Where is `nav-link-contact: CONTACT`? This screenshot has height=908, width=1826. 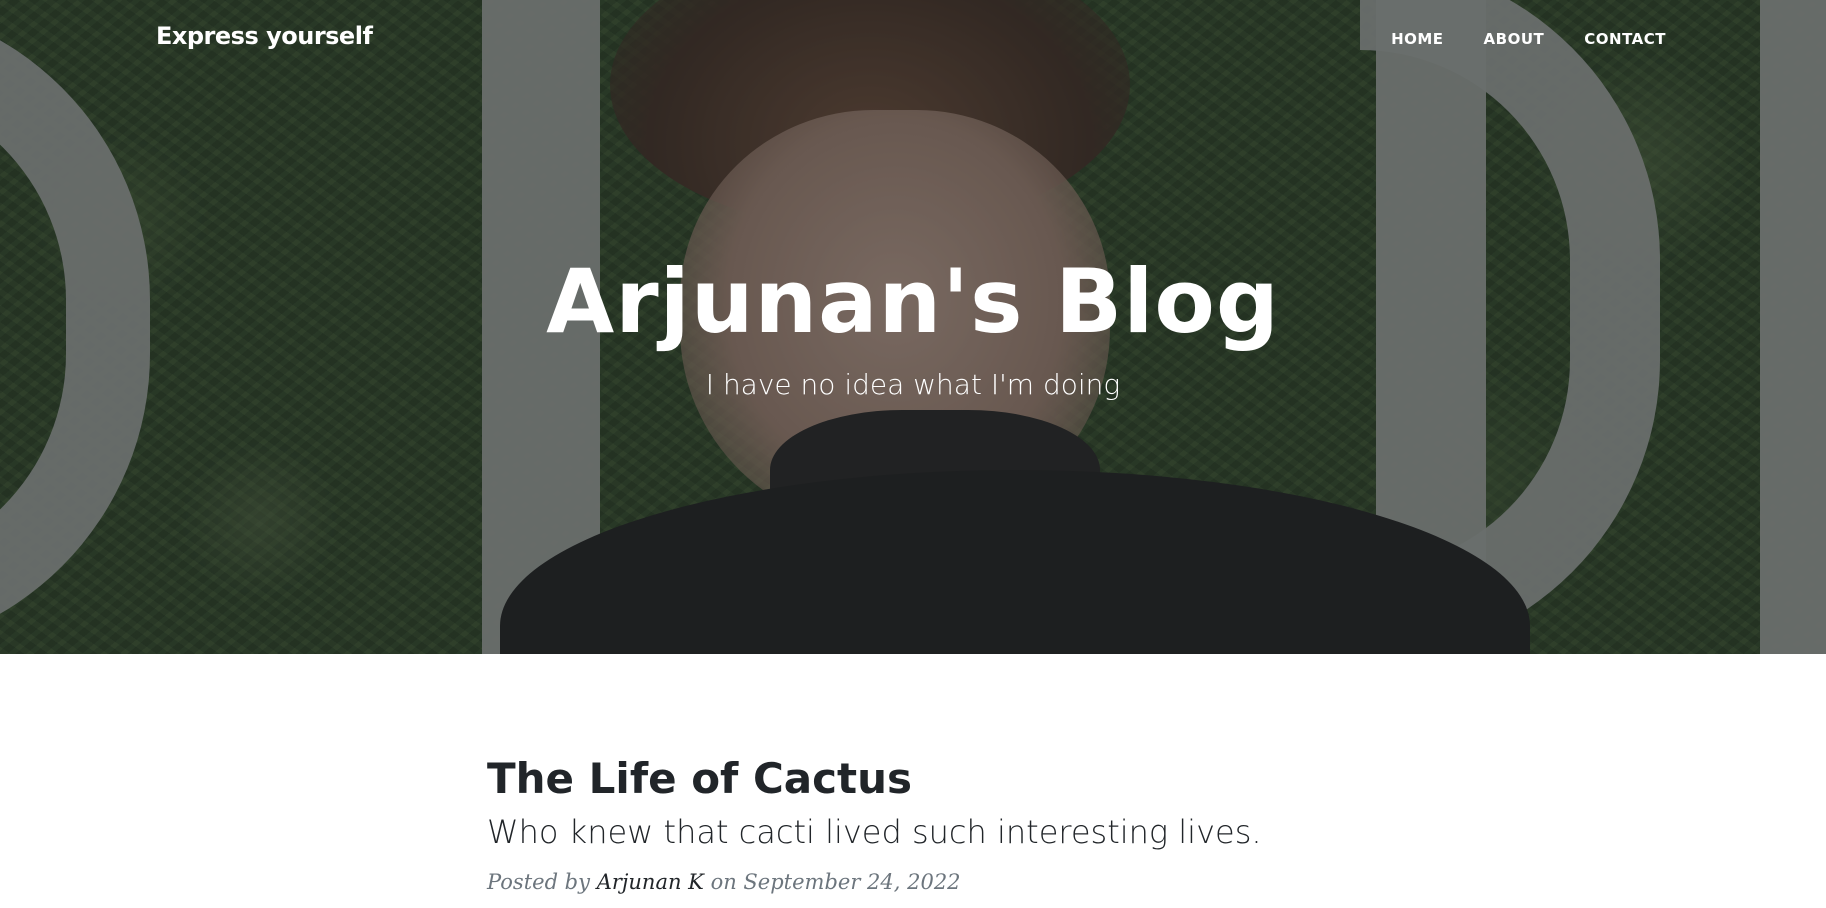
nav-link-contact: CONTACT is located at coordinates (1625, 39).